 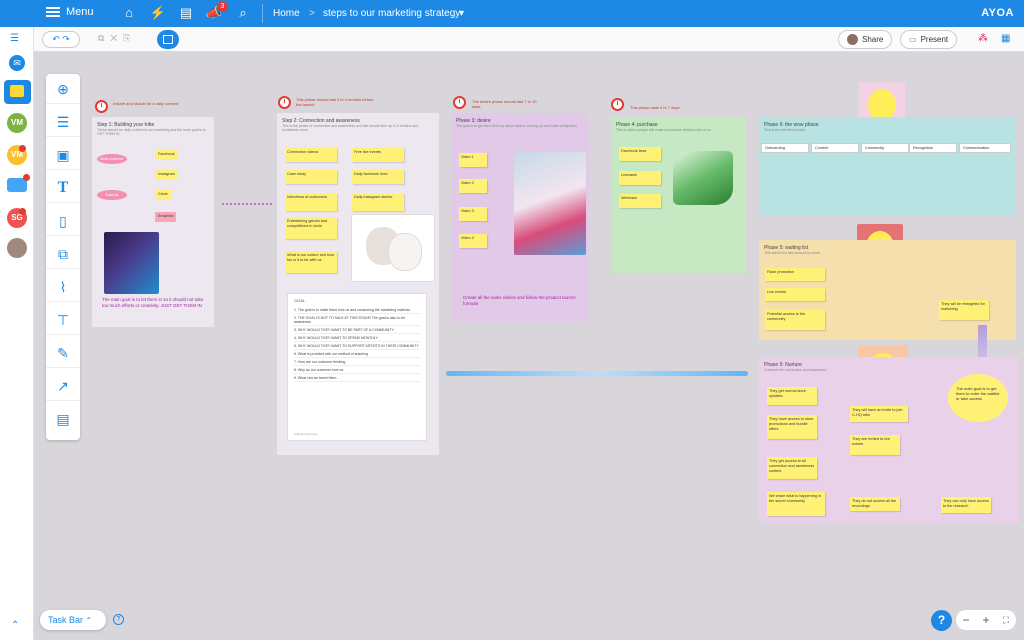 What do you see at coordinates (311, 155) in the screenshot?
I see `sticky-note: Connection videos` at bounding box center [311, 155].